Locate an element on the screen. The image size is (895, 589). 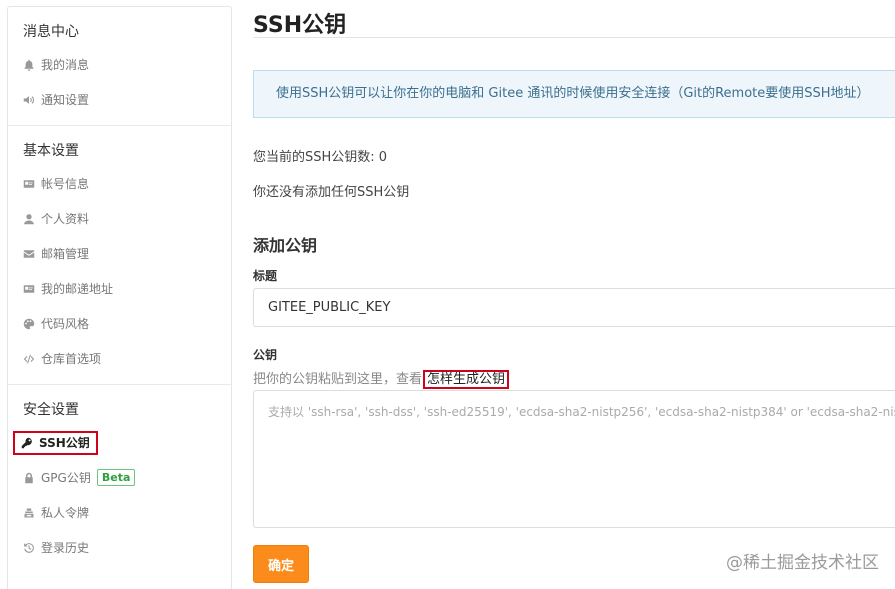
sidebar-item-address: 我的邮递地址 is located at coordinates (119, 288).